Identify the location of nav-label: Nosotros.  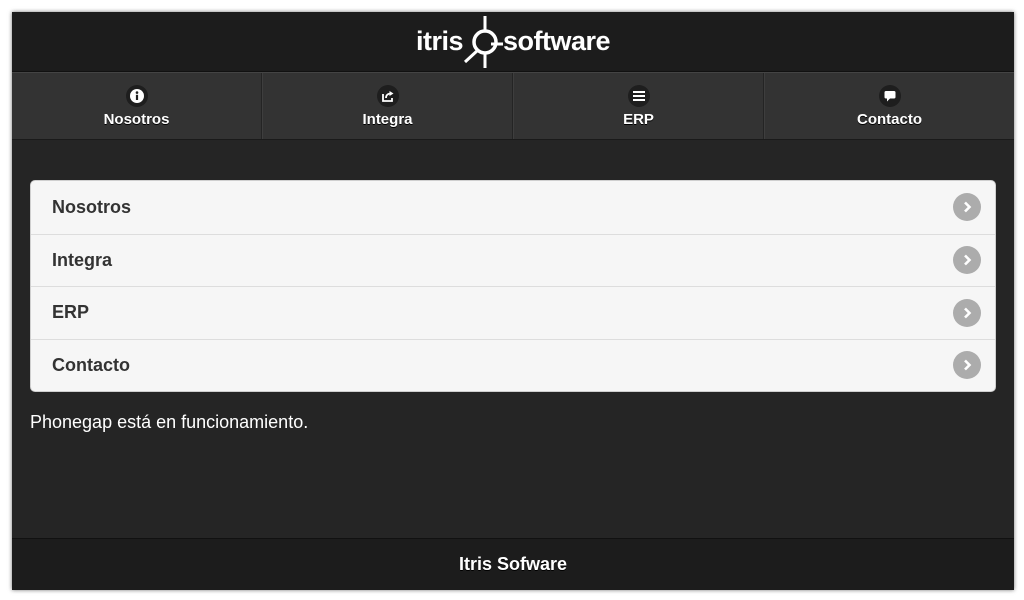
(136, 119).